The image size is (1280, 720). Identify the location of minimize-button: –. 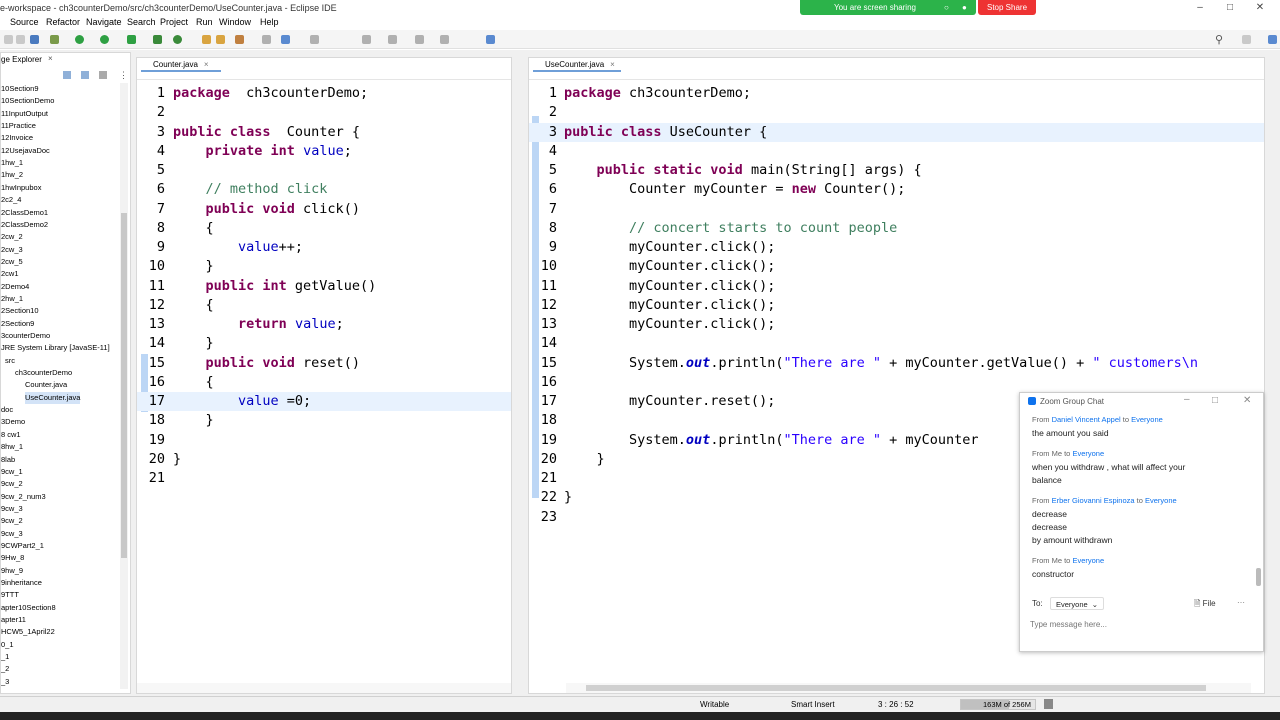
(1200, 8).